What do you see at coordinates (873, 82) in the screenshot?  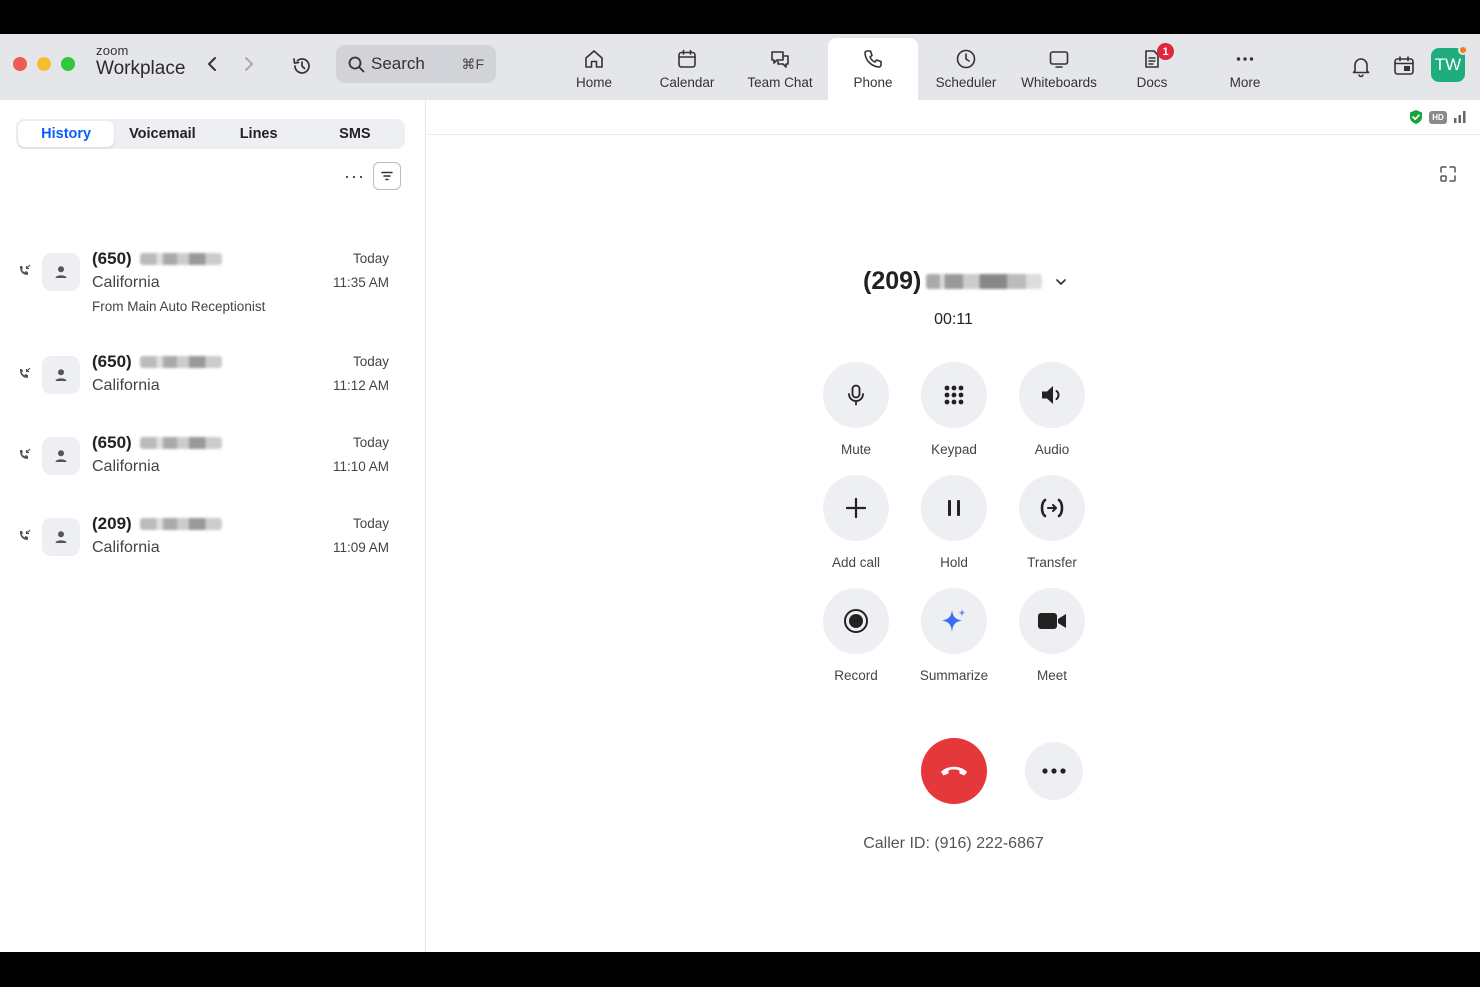 I see `nav-tab-label: Phone` at bounding box center [873, 82].